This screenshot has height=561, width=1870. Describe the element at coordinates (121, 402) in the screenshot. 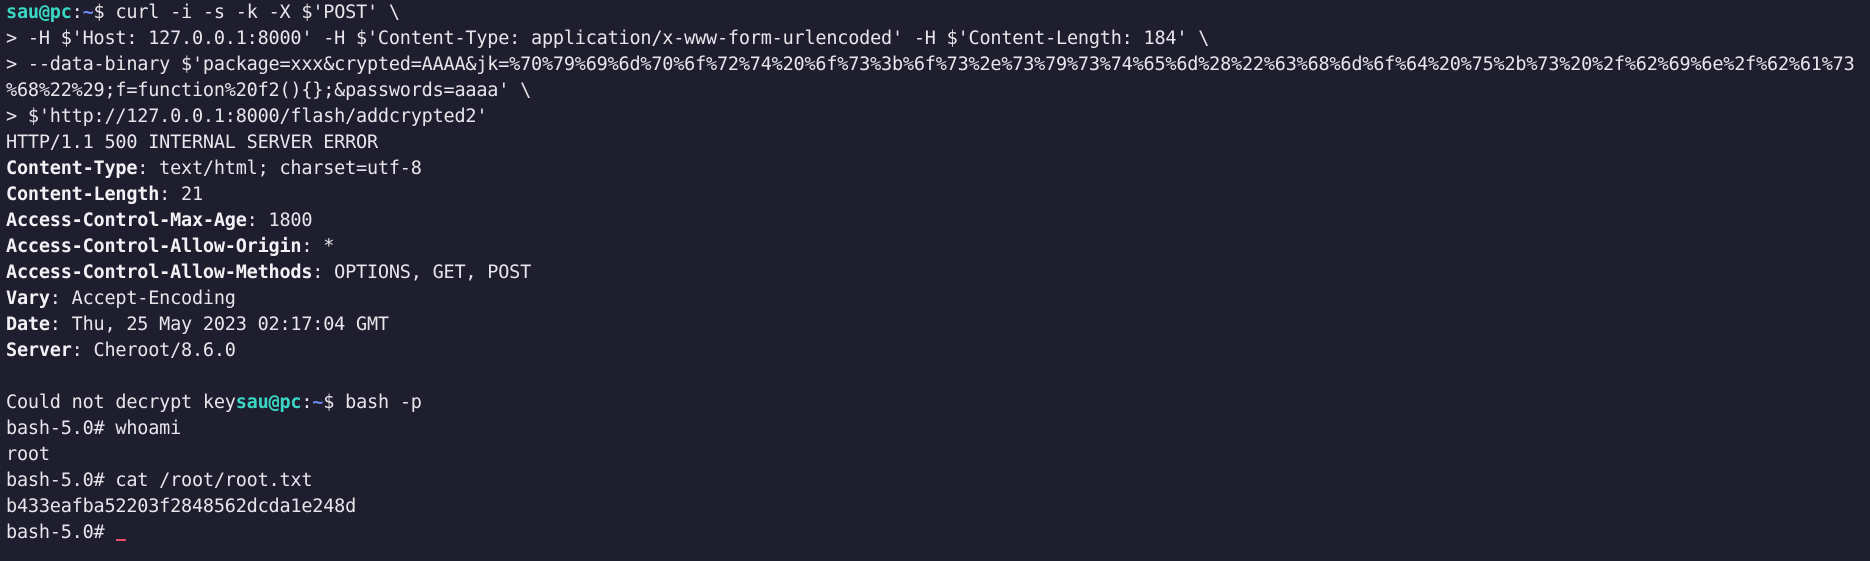

I see `response-body: Could not decrypt key` at that location.